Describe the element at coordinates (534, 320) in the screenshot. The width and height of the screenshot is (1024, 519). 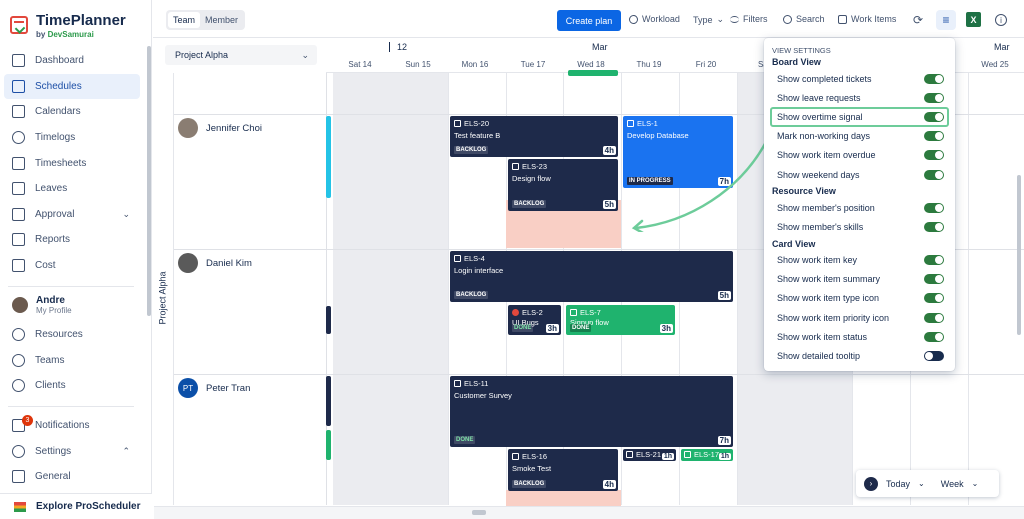
I see `task-card: ELS-2 UI Bugs DONE 3h` at that location.